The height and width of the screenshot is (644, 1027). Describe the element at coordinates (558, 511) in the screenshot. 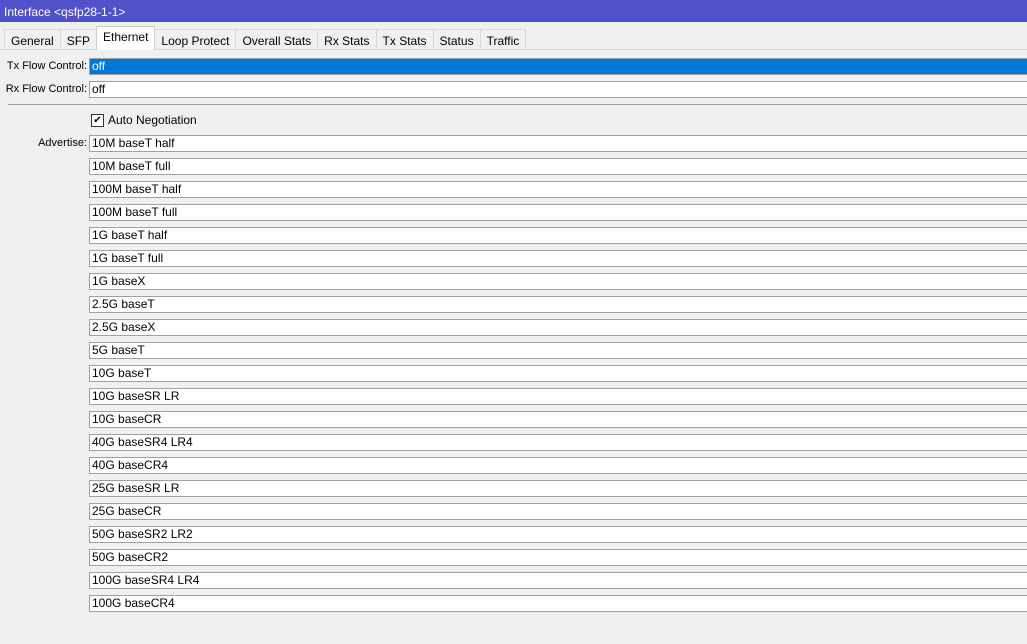

I see `advertise-field: 25G baseCR` at that location.